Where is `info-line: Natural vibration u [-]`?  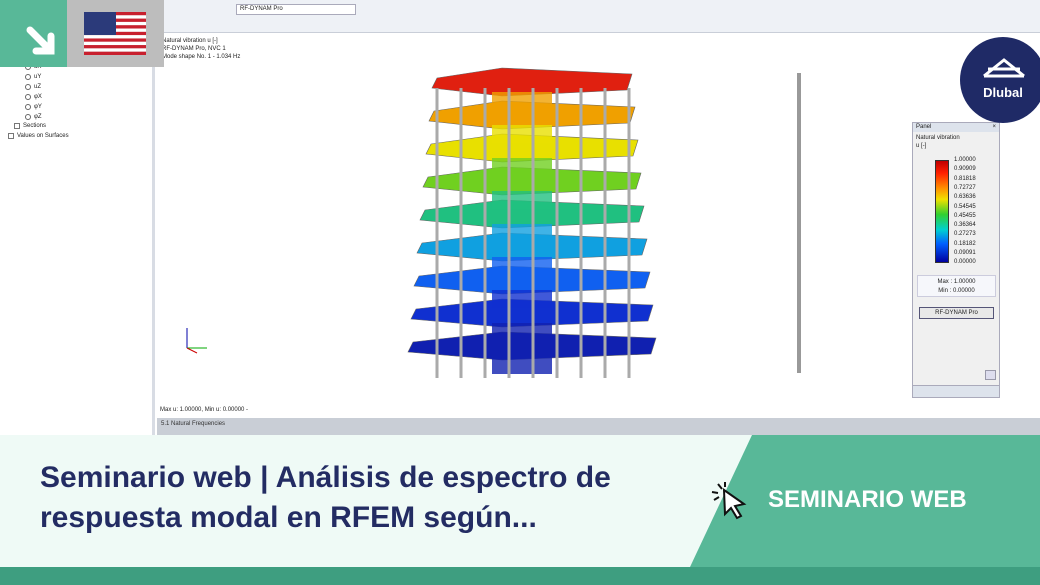
info-line: Natural vibration u [-] is located at coordinates (190, 41).